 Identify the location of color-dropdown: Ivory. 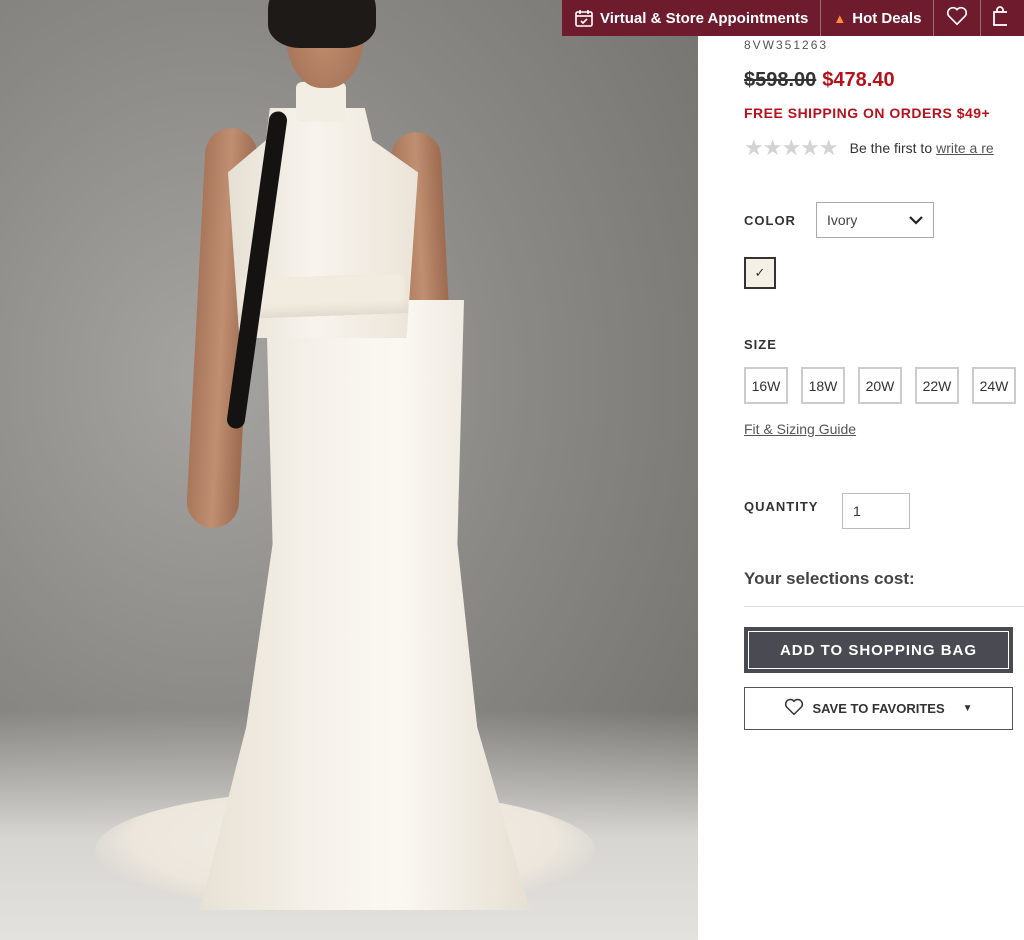
(875, 220).